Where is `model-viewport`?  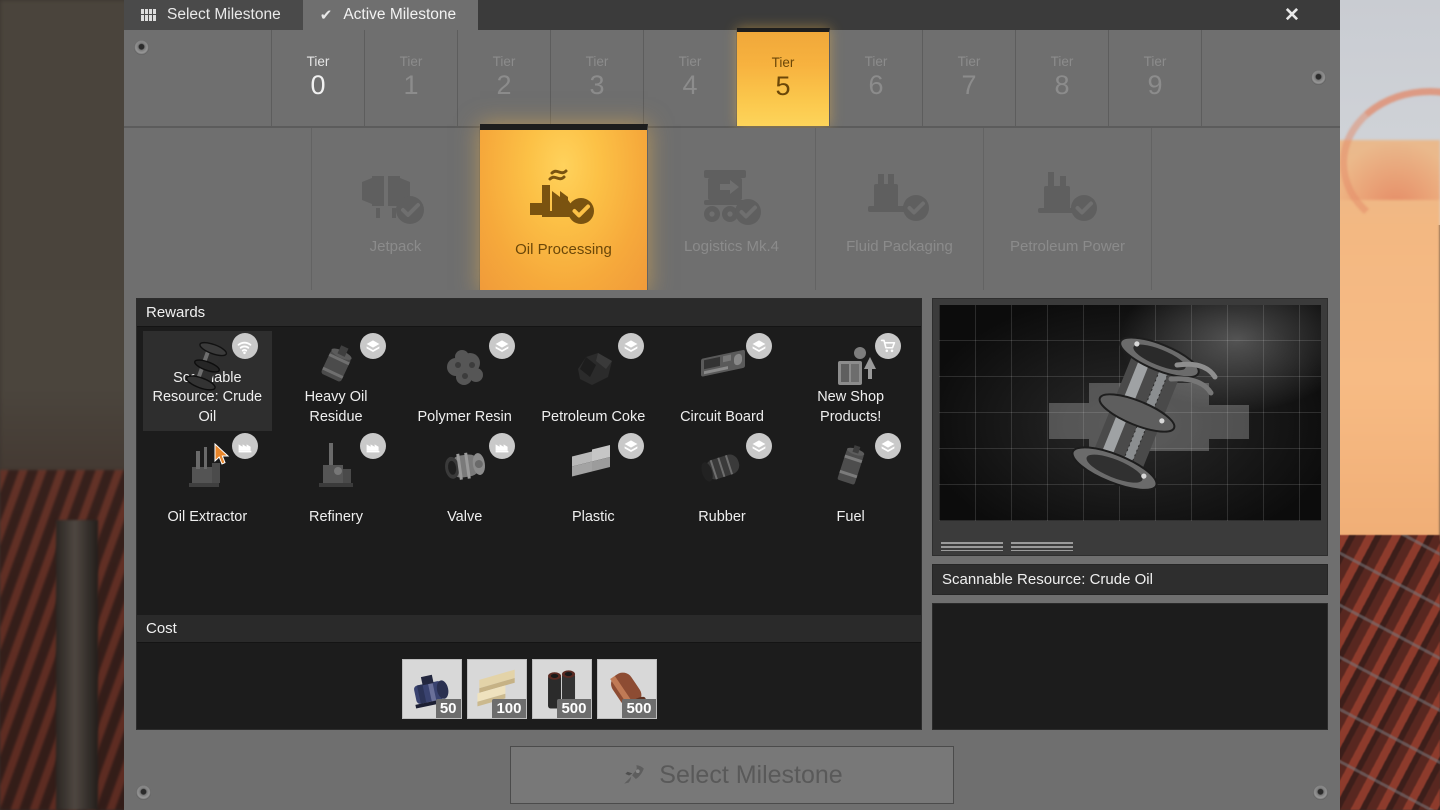
model-viewport is located at coordinates (1130, 413).